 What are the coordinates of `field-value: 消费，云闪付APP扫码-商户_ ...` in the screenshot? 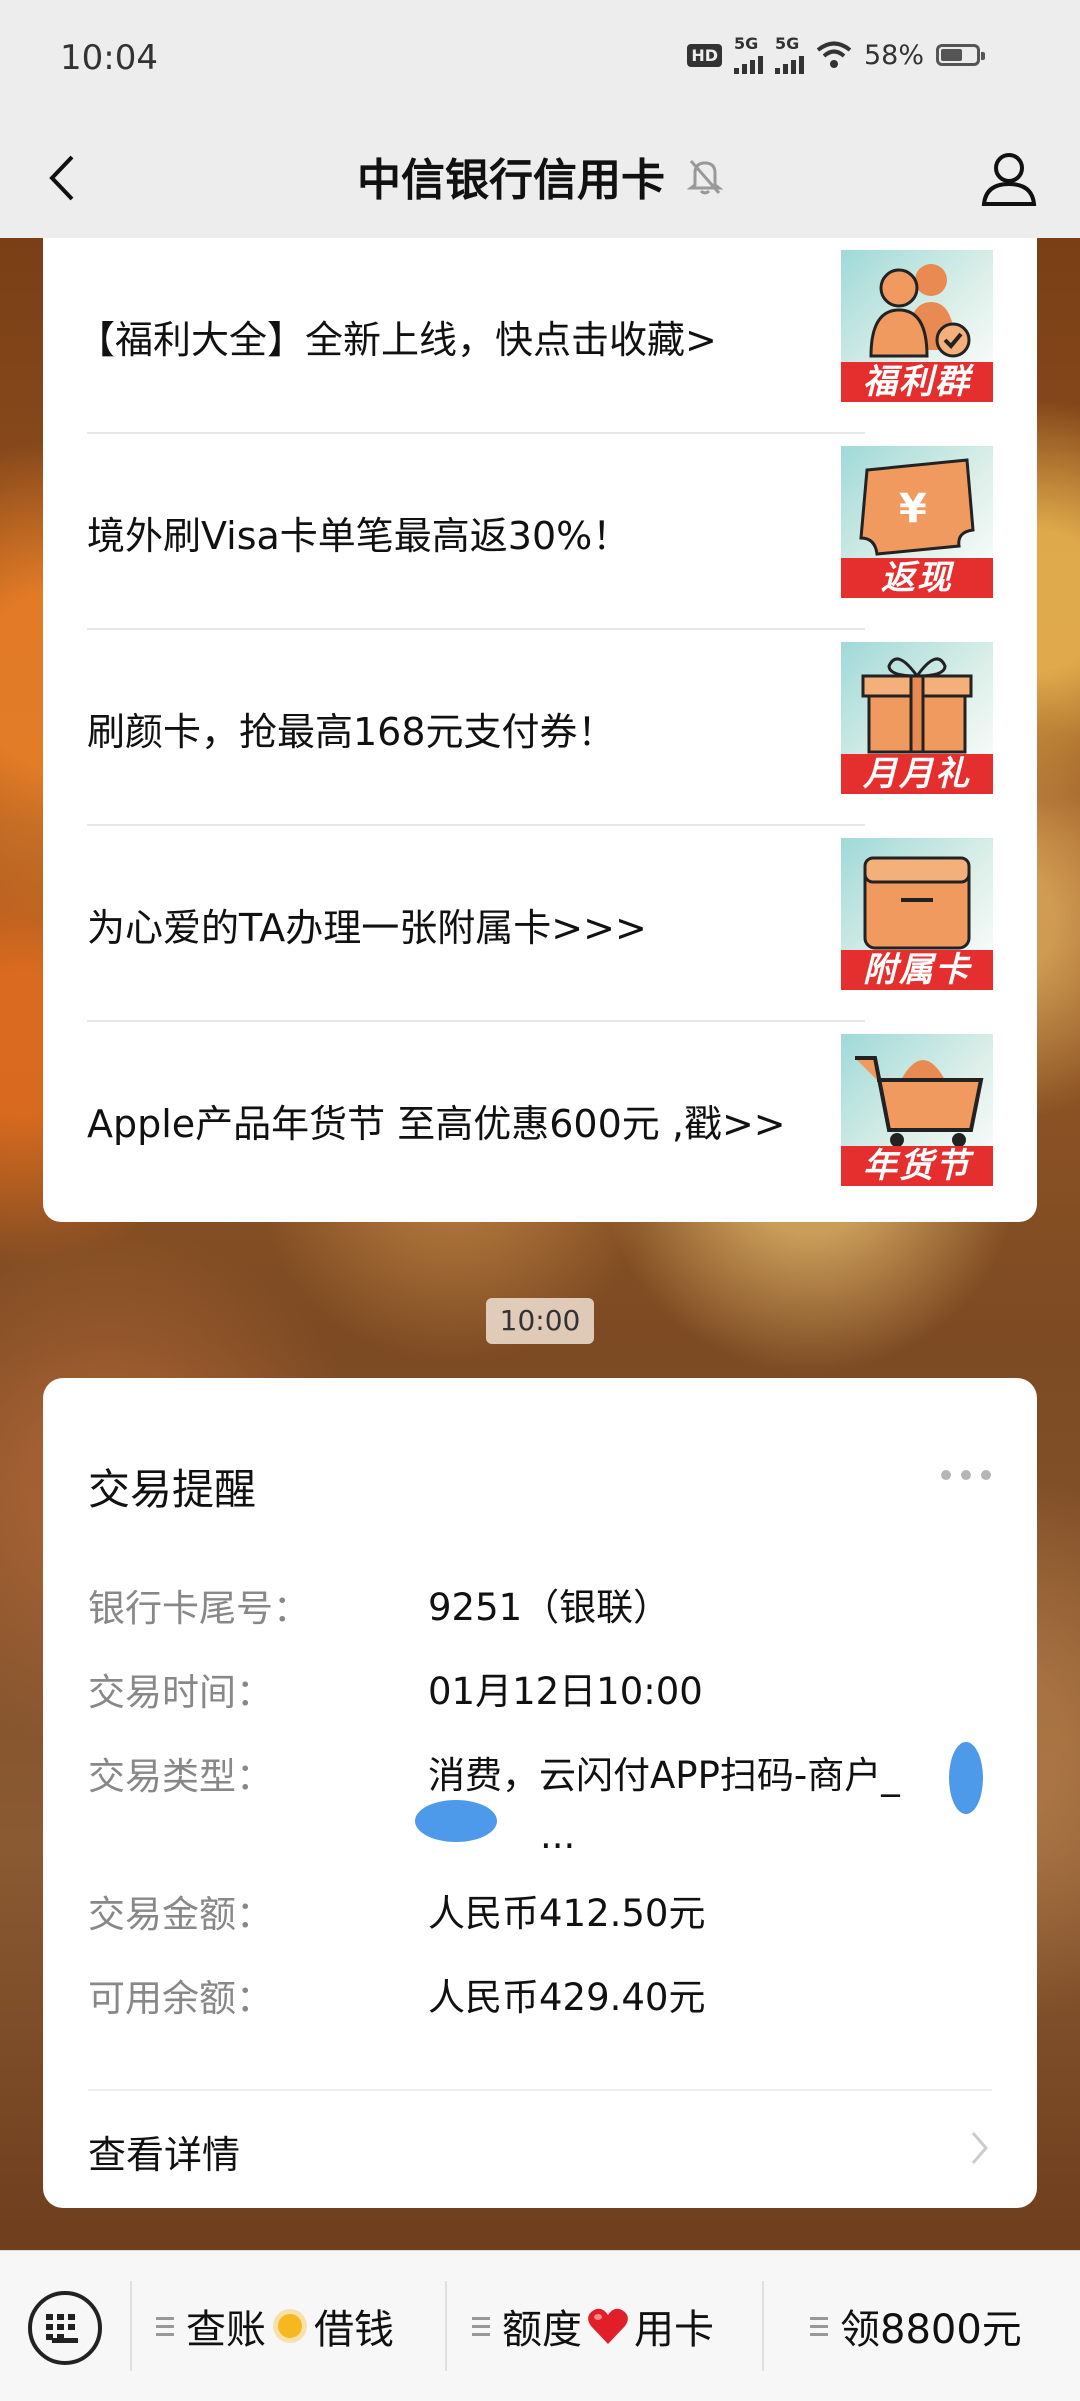 It's located at (708, 1806).